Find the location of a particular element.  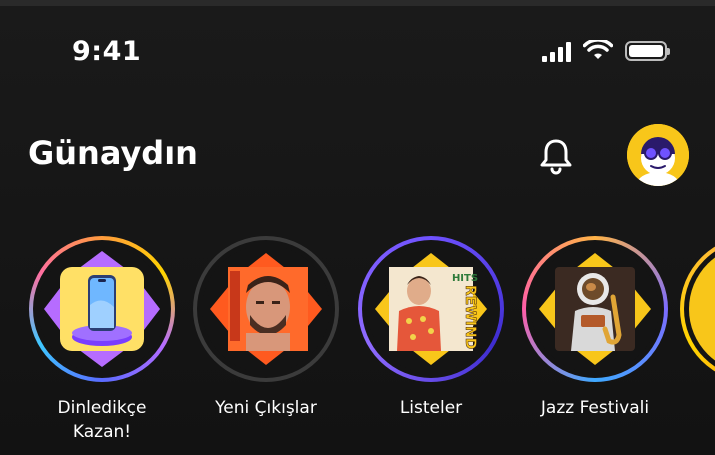

battery-icon is located at coordinates (647, 51).